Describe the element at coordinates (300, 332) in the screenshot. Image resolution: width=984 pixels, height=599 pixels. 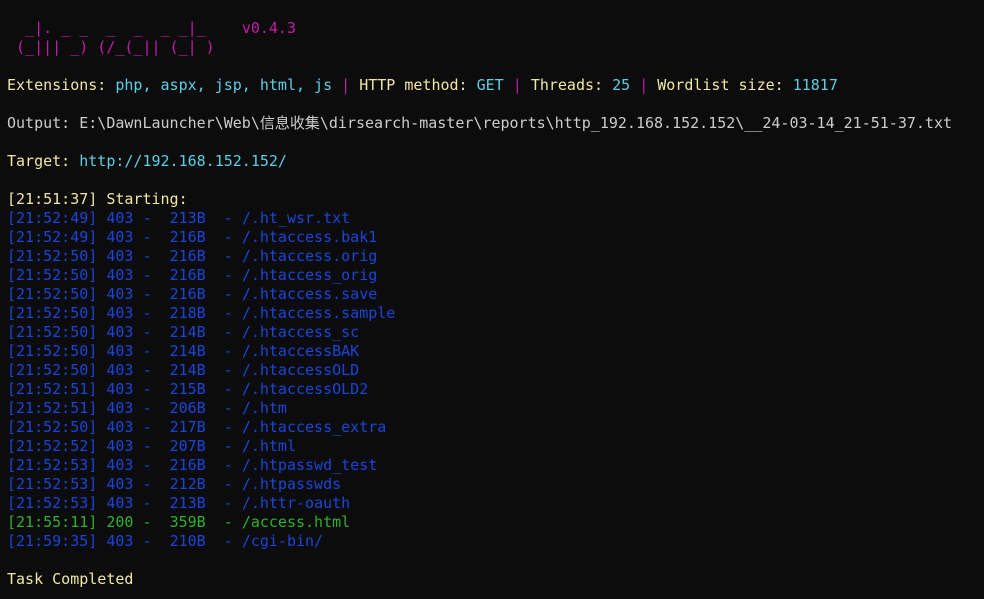
I see `result-path: /.htaccess_sc` at that location.